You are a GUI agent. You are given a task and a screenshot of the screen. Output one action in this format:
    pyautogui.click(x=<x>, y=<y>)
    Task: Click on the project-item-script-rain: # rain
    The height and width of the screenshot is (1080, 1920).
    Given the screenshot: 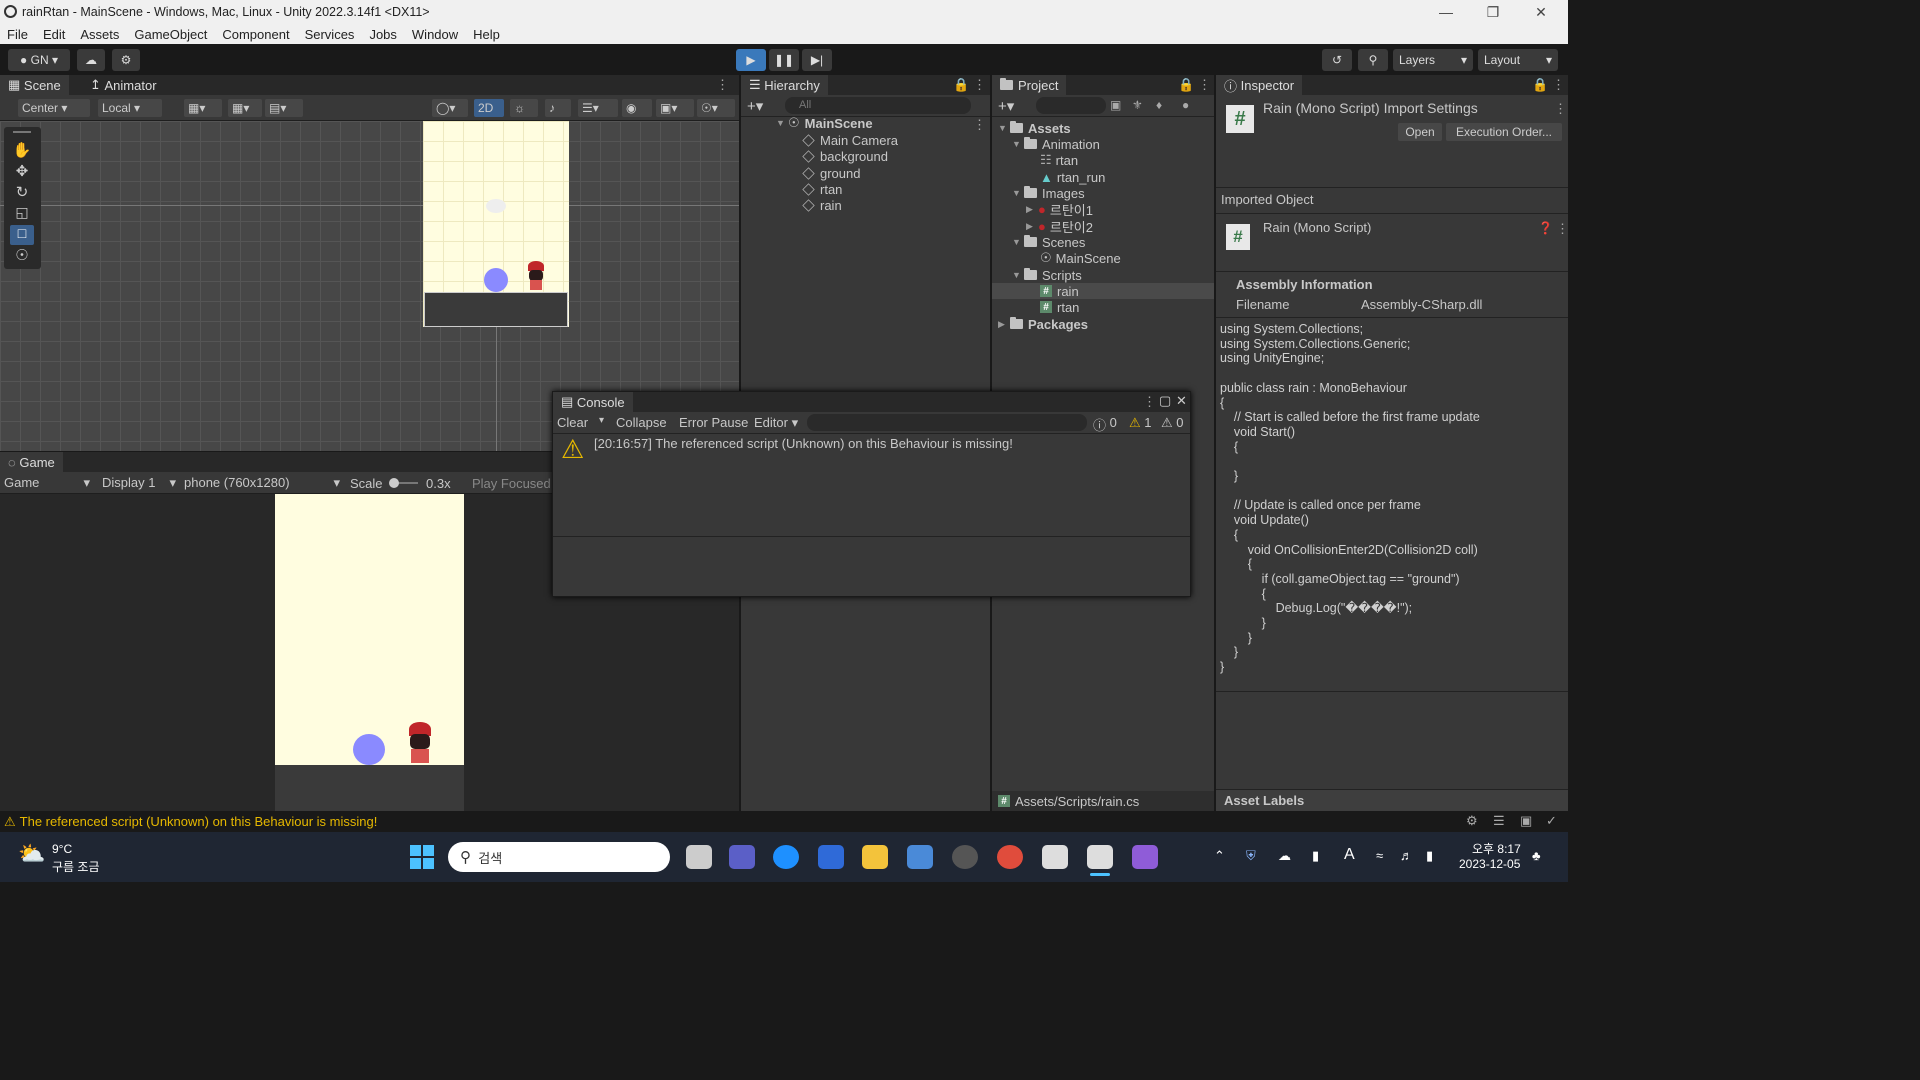 What is the action you would take?
    pyautogui.click(x=1059, y=291)
    